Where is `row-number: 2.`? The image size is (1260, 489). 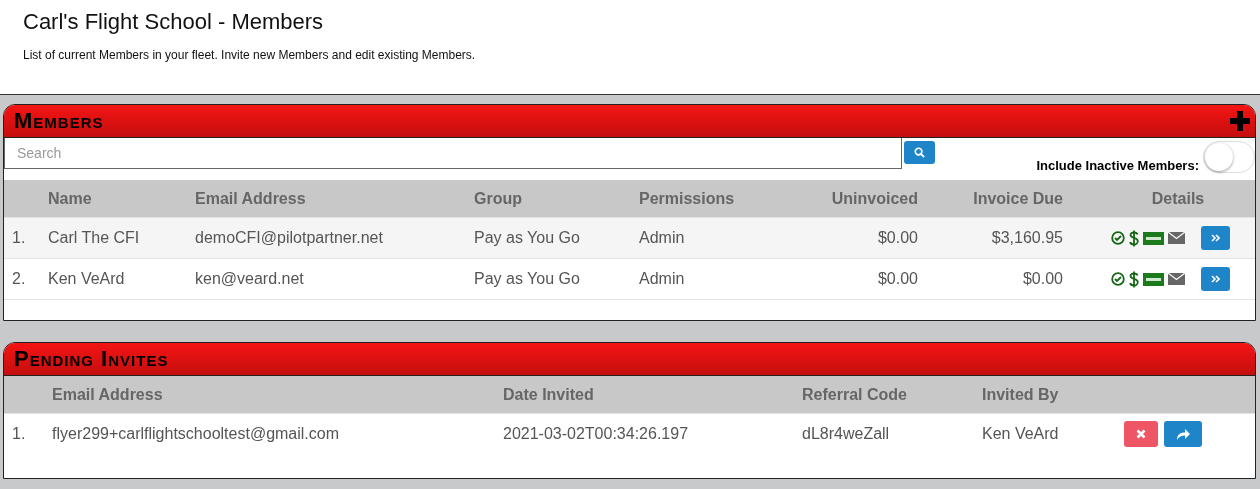 row-number: 2. is located at coordinates (19, 279).